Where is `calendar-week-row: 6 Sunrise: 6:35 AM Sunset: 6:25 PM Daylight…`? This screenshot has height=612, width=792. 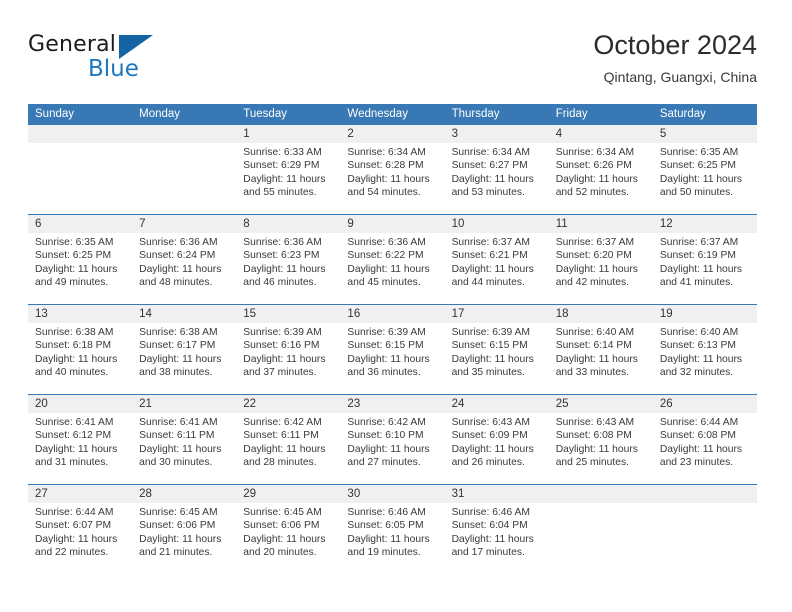
calendar-week-row: 6 Sunrise: 6:35 AM Sunset: 6:25 PM Daylight… is located at coordinates (392, 259).